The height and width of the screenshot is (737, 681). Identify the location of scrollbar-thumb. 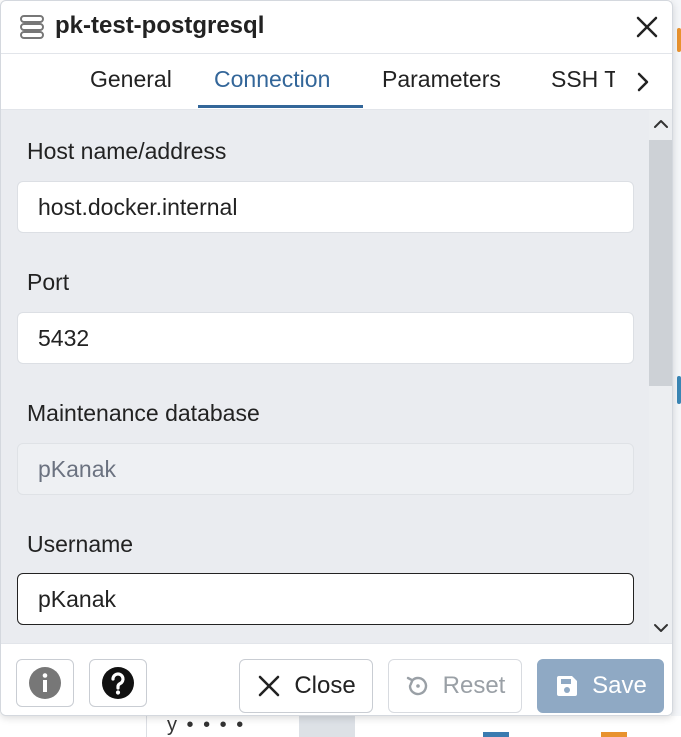
(660, 263).